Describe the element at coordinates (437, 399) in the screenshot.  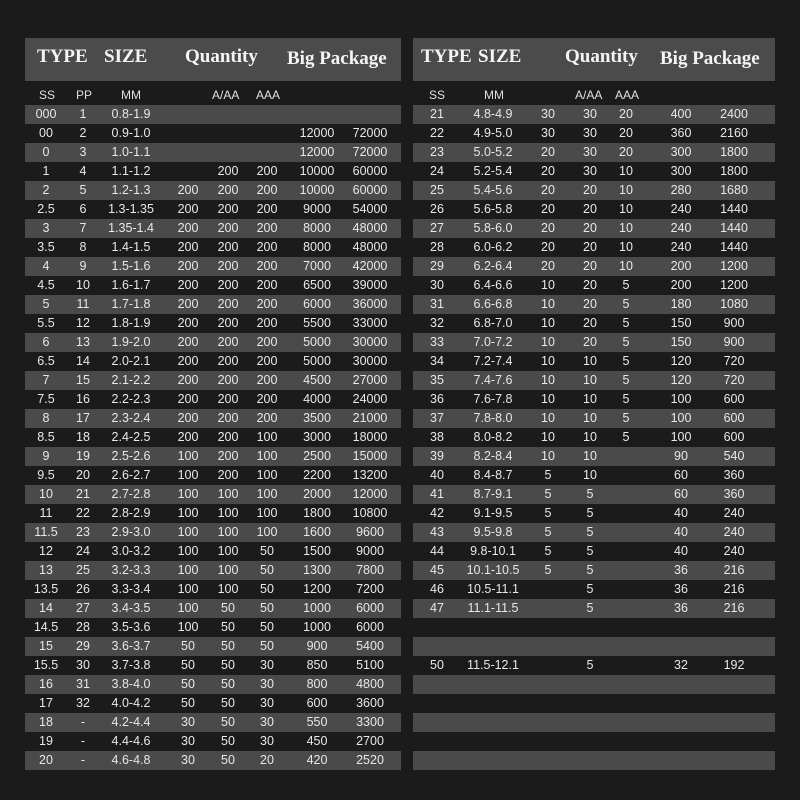
I see `ss-cell: 36` at that location.